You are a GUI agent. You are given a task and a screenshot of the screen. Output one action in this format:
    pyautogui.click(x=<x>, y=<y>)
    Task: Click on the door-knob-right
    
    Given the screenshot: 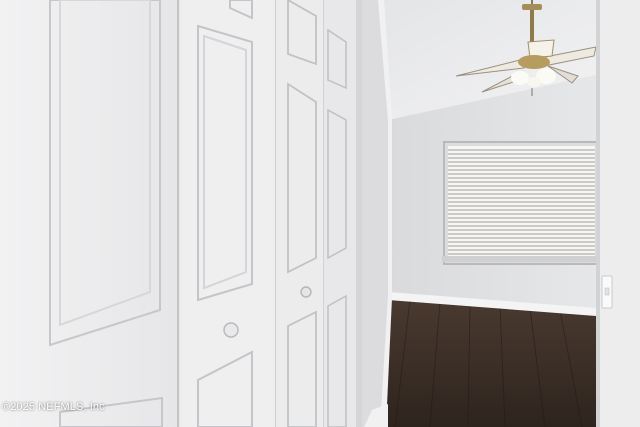 What is the action you would take?
    pyautogui.click(x=306, y=292)
    